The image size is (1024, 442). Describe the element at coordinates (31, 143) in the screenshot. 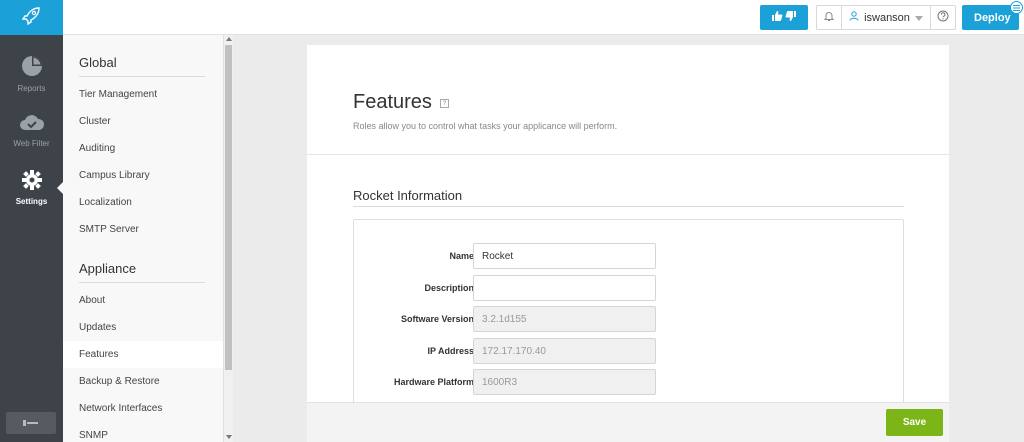

I see `rail-item-label: Web Filter` at that location.